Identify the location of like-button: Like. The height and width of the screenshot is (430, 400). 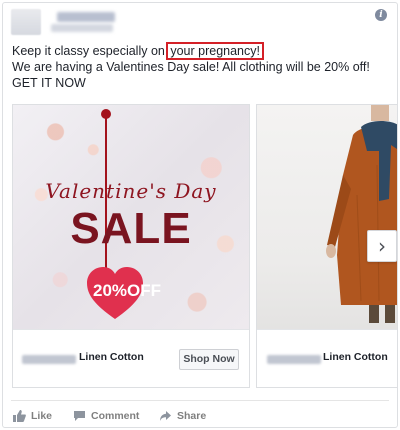
(32, 417).